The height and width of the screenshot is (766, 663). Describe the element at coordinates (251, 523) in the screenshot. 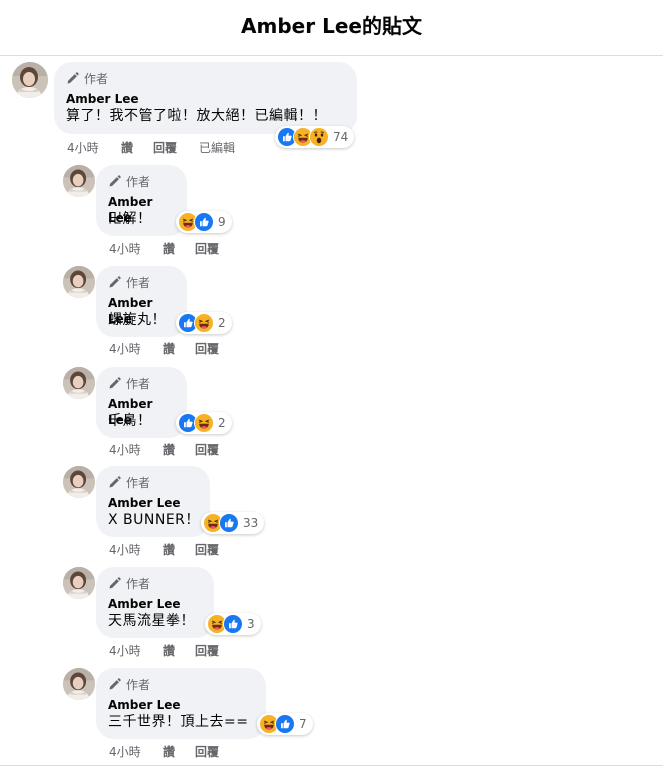

I see `reaction-count: 33` at that location.